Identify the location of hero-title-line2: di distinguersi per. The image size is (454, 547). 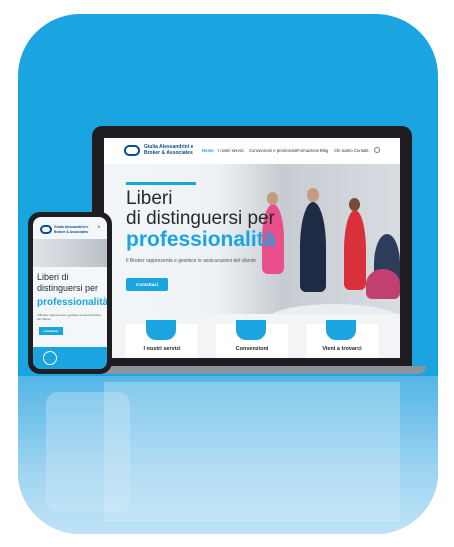
(200, 218).